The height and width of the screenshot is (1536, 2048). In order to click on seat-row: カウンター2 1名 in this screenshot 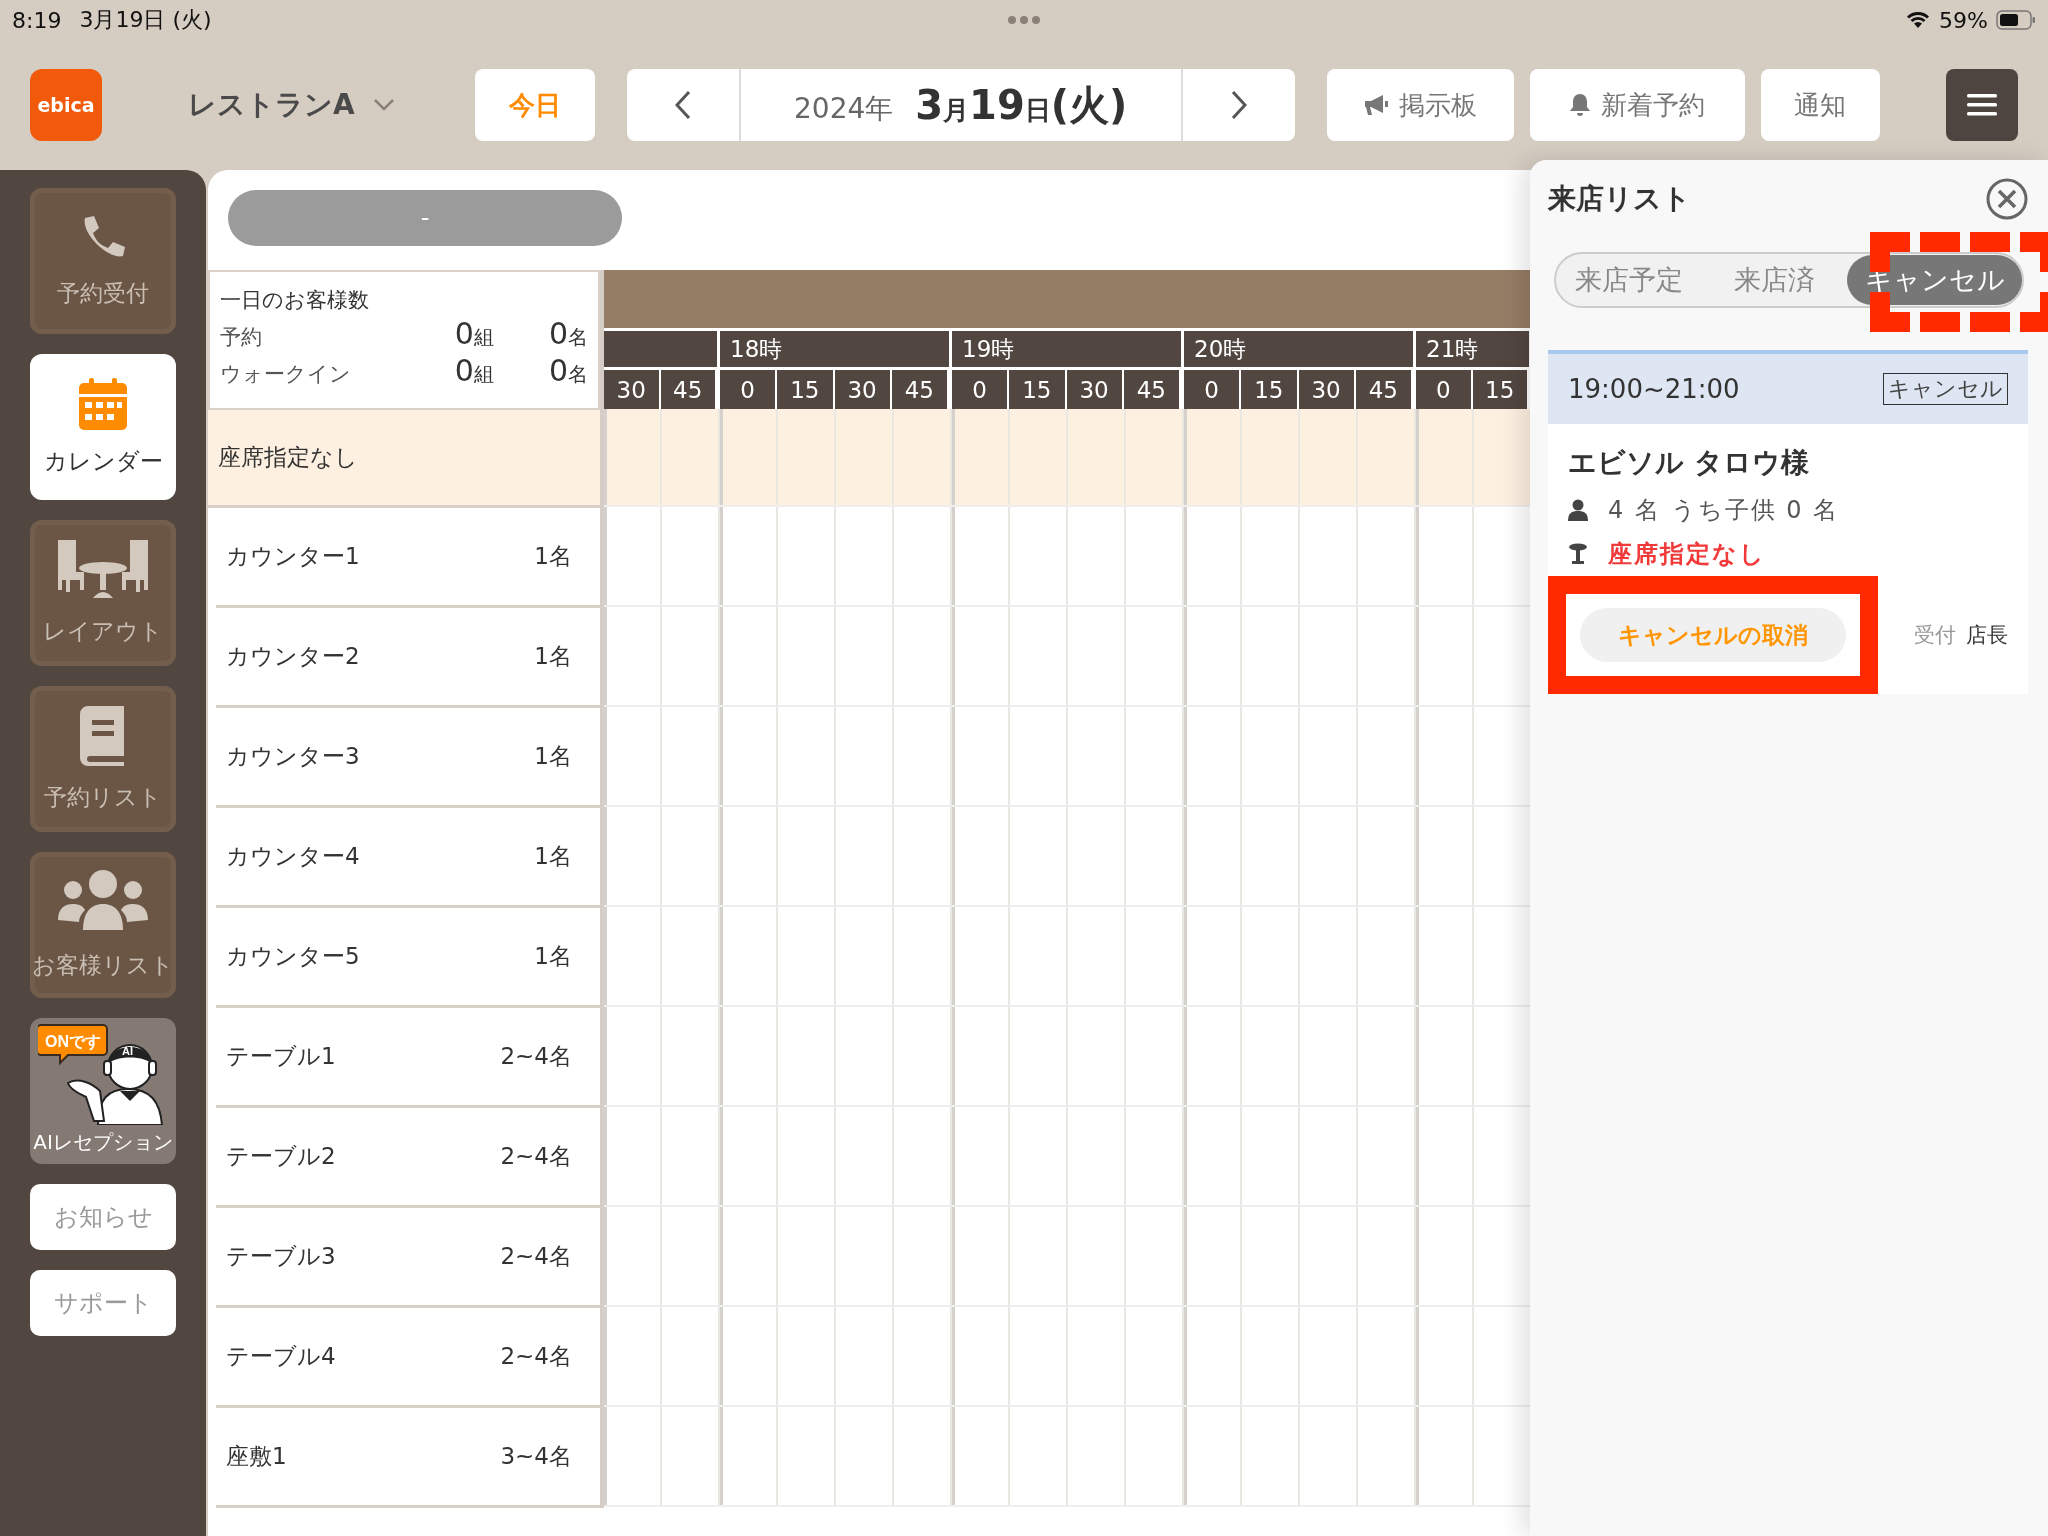, I will do `click(408, 658)`.